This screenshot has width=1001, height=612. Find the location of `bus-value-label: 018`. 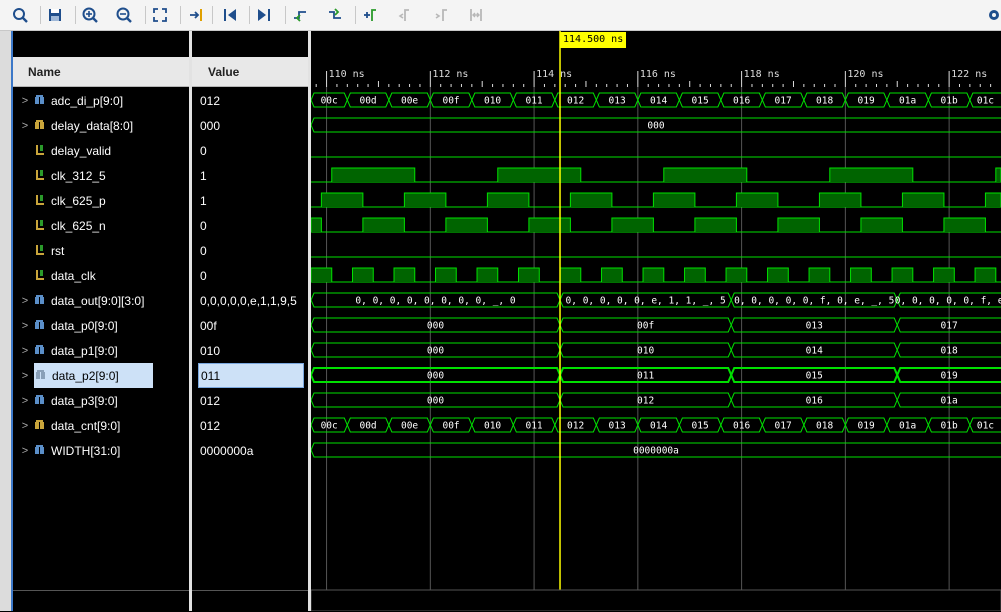

bus-value-label: 018 is located at coordinates (824, 426).